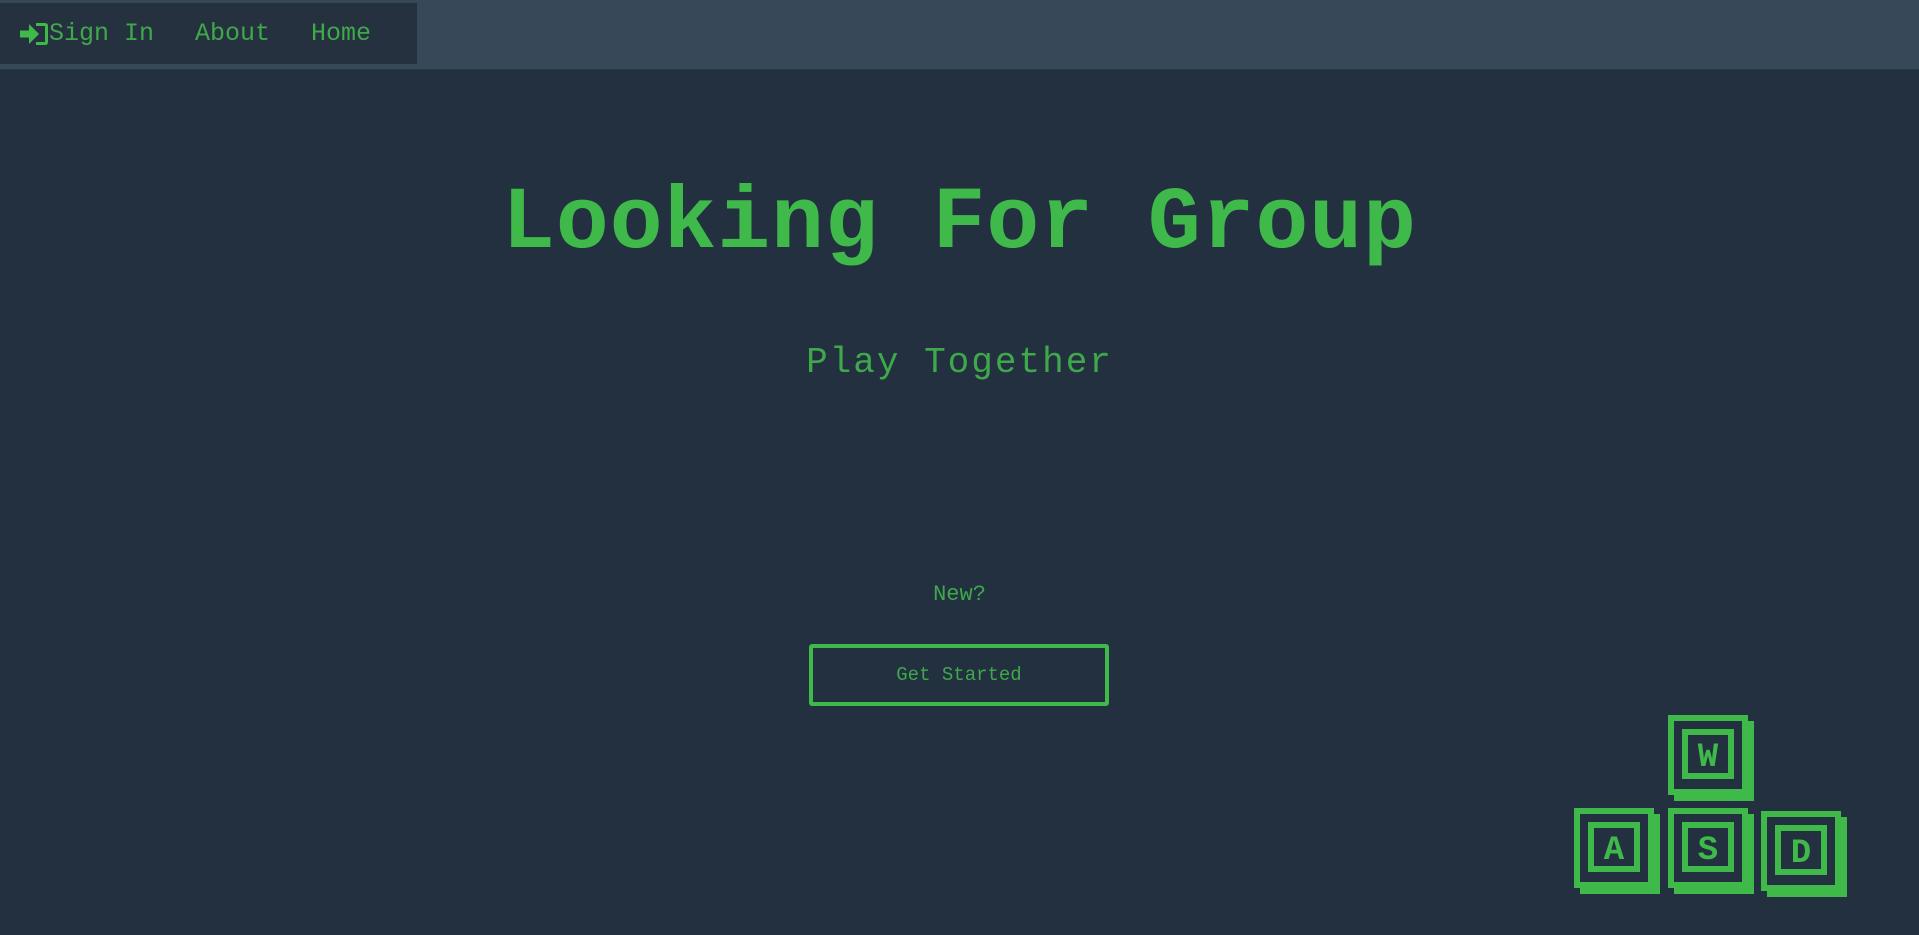 The image size is (1919, 935). Describe the element at coordinates (1708, 758) in the screenshot. I see `key-w-letter: W` at that location.